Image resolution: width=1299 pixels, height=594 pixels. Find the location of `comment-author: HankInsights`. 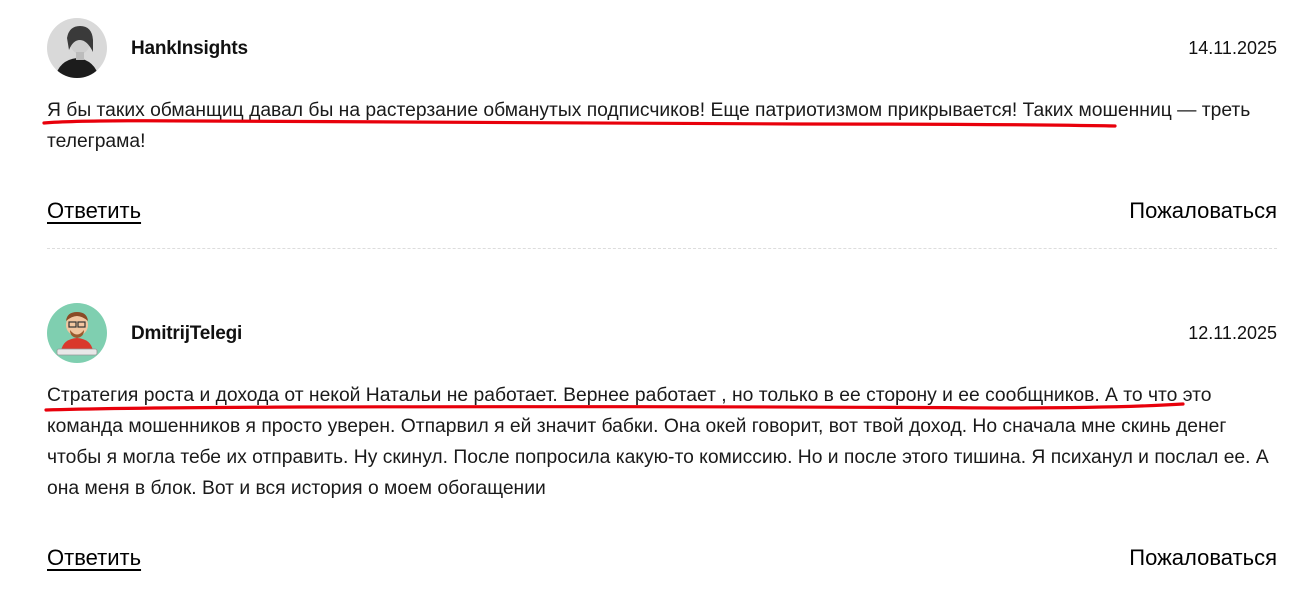

comment-author: HankInsights is located at coordinates (189, 49).